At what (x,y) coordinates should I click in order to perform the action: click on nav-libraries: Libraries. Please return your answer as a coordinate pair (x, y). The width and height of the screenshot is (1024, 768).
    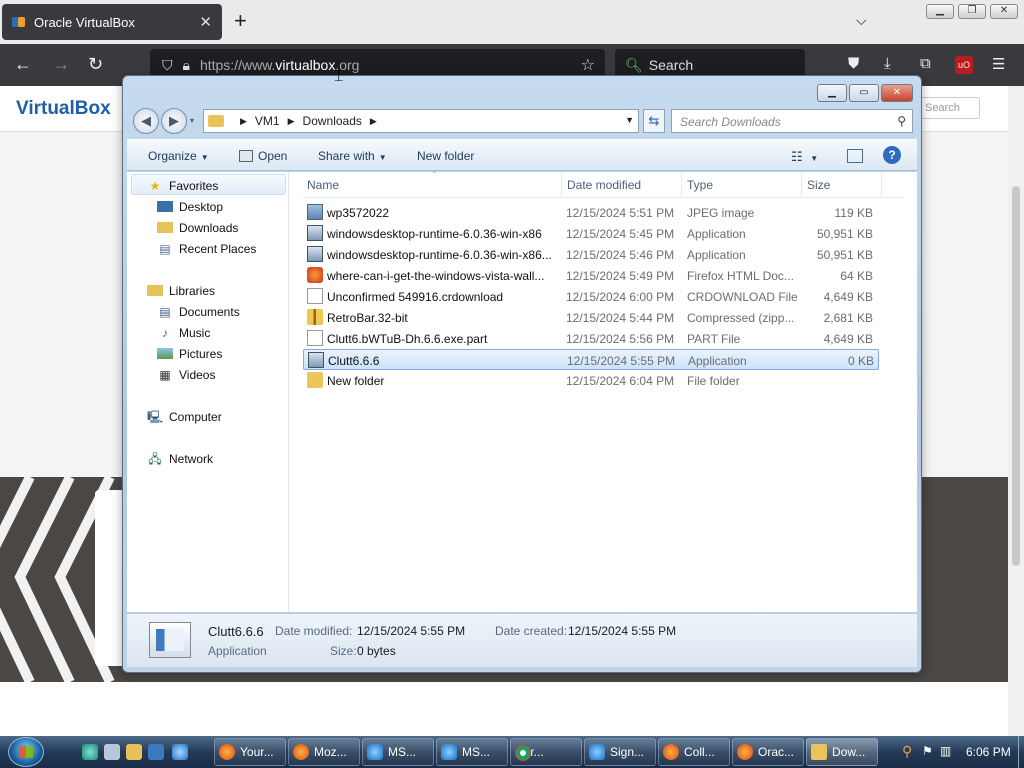
    Looking at the image, I should click on (181, 290).